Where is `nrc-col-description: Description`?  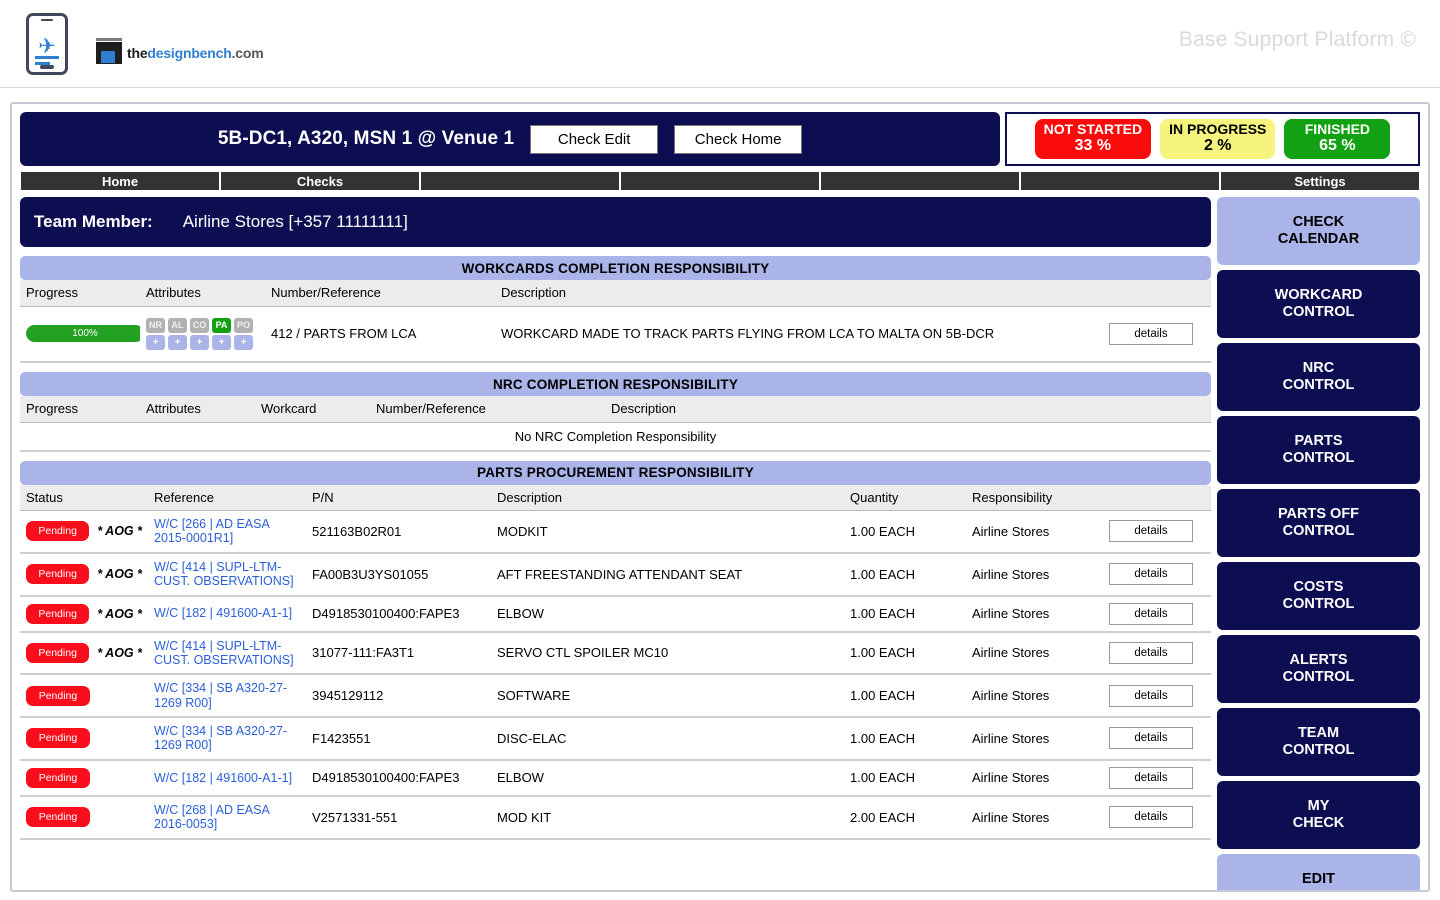 nrc-col-description: Description is located at coordinates (848, 409).